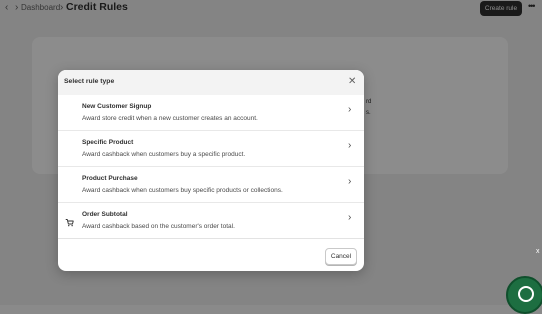 This screenshot has width=542, height=314. I want to click on option-title: Order Subtotal, so click(105, 214).